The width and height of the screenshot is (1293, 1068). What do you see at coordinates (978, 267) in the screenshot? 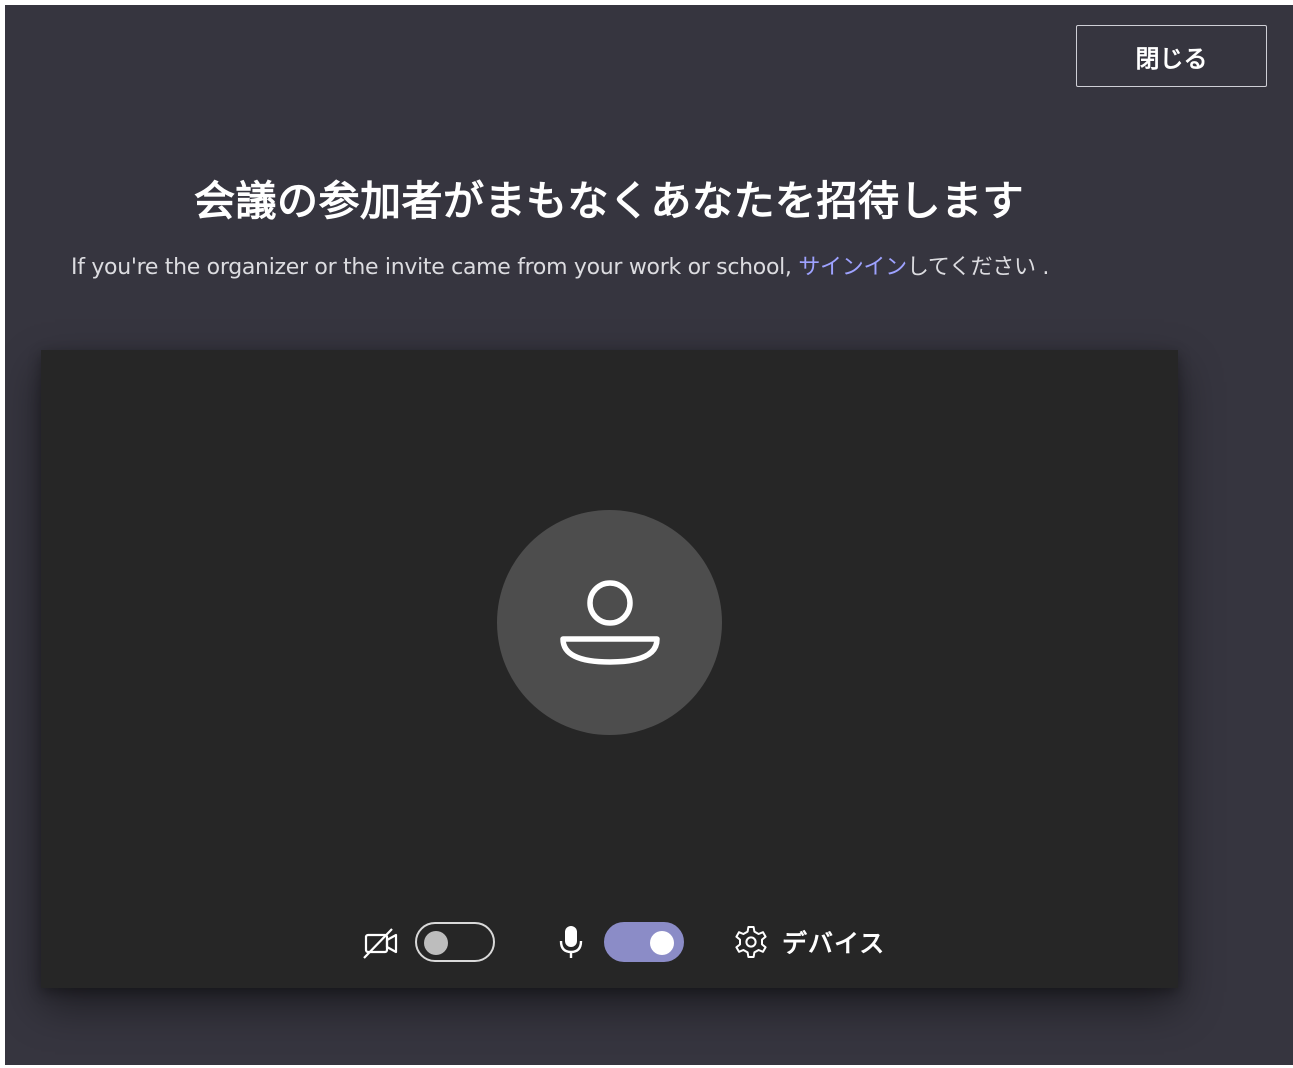
I see `signin-prompt-suffix: してください .` at bounding box center [978, 267].